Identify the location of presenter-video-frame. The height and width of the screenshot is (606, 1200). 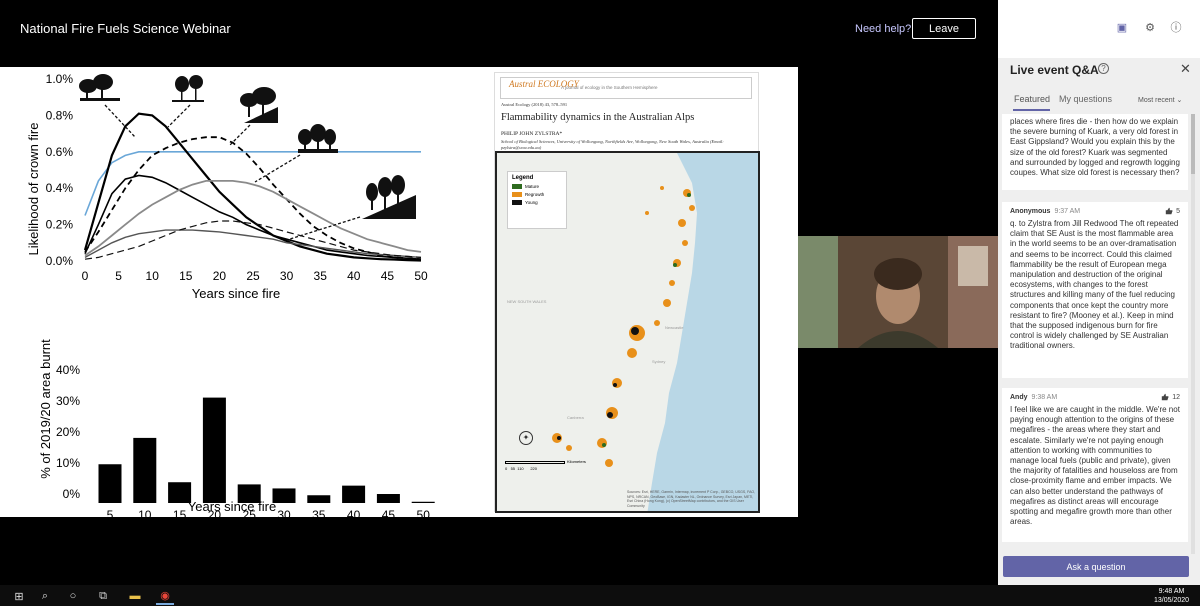
(898, 292).